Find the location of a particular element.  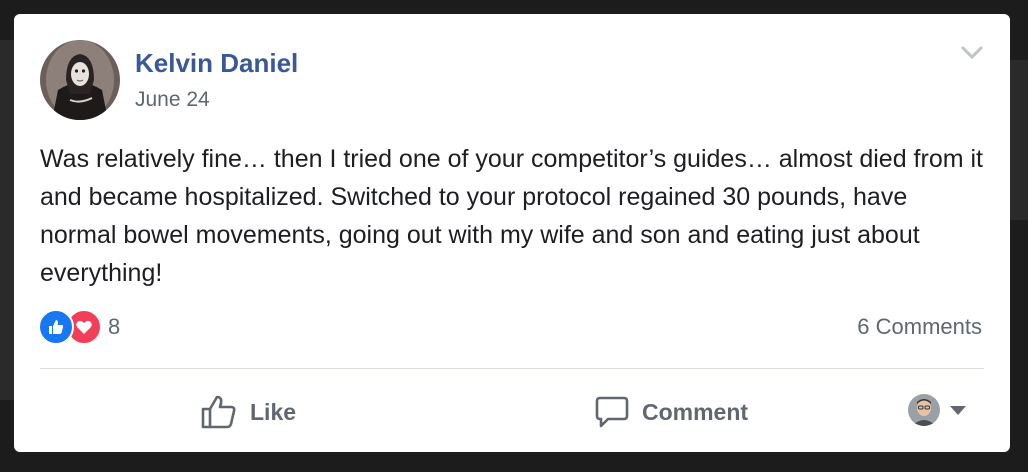

like-button-label: Like is located at coordinates (273, 411).